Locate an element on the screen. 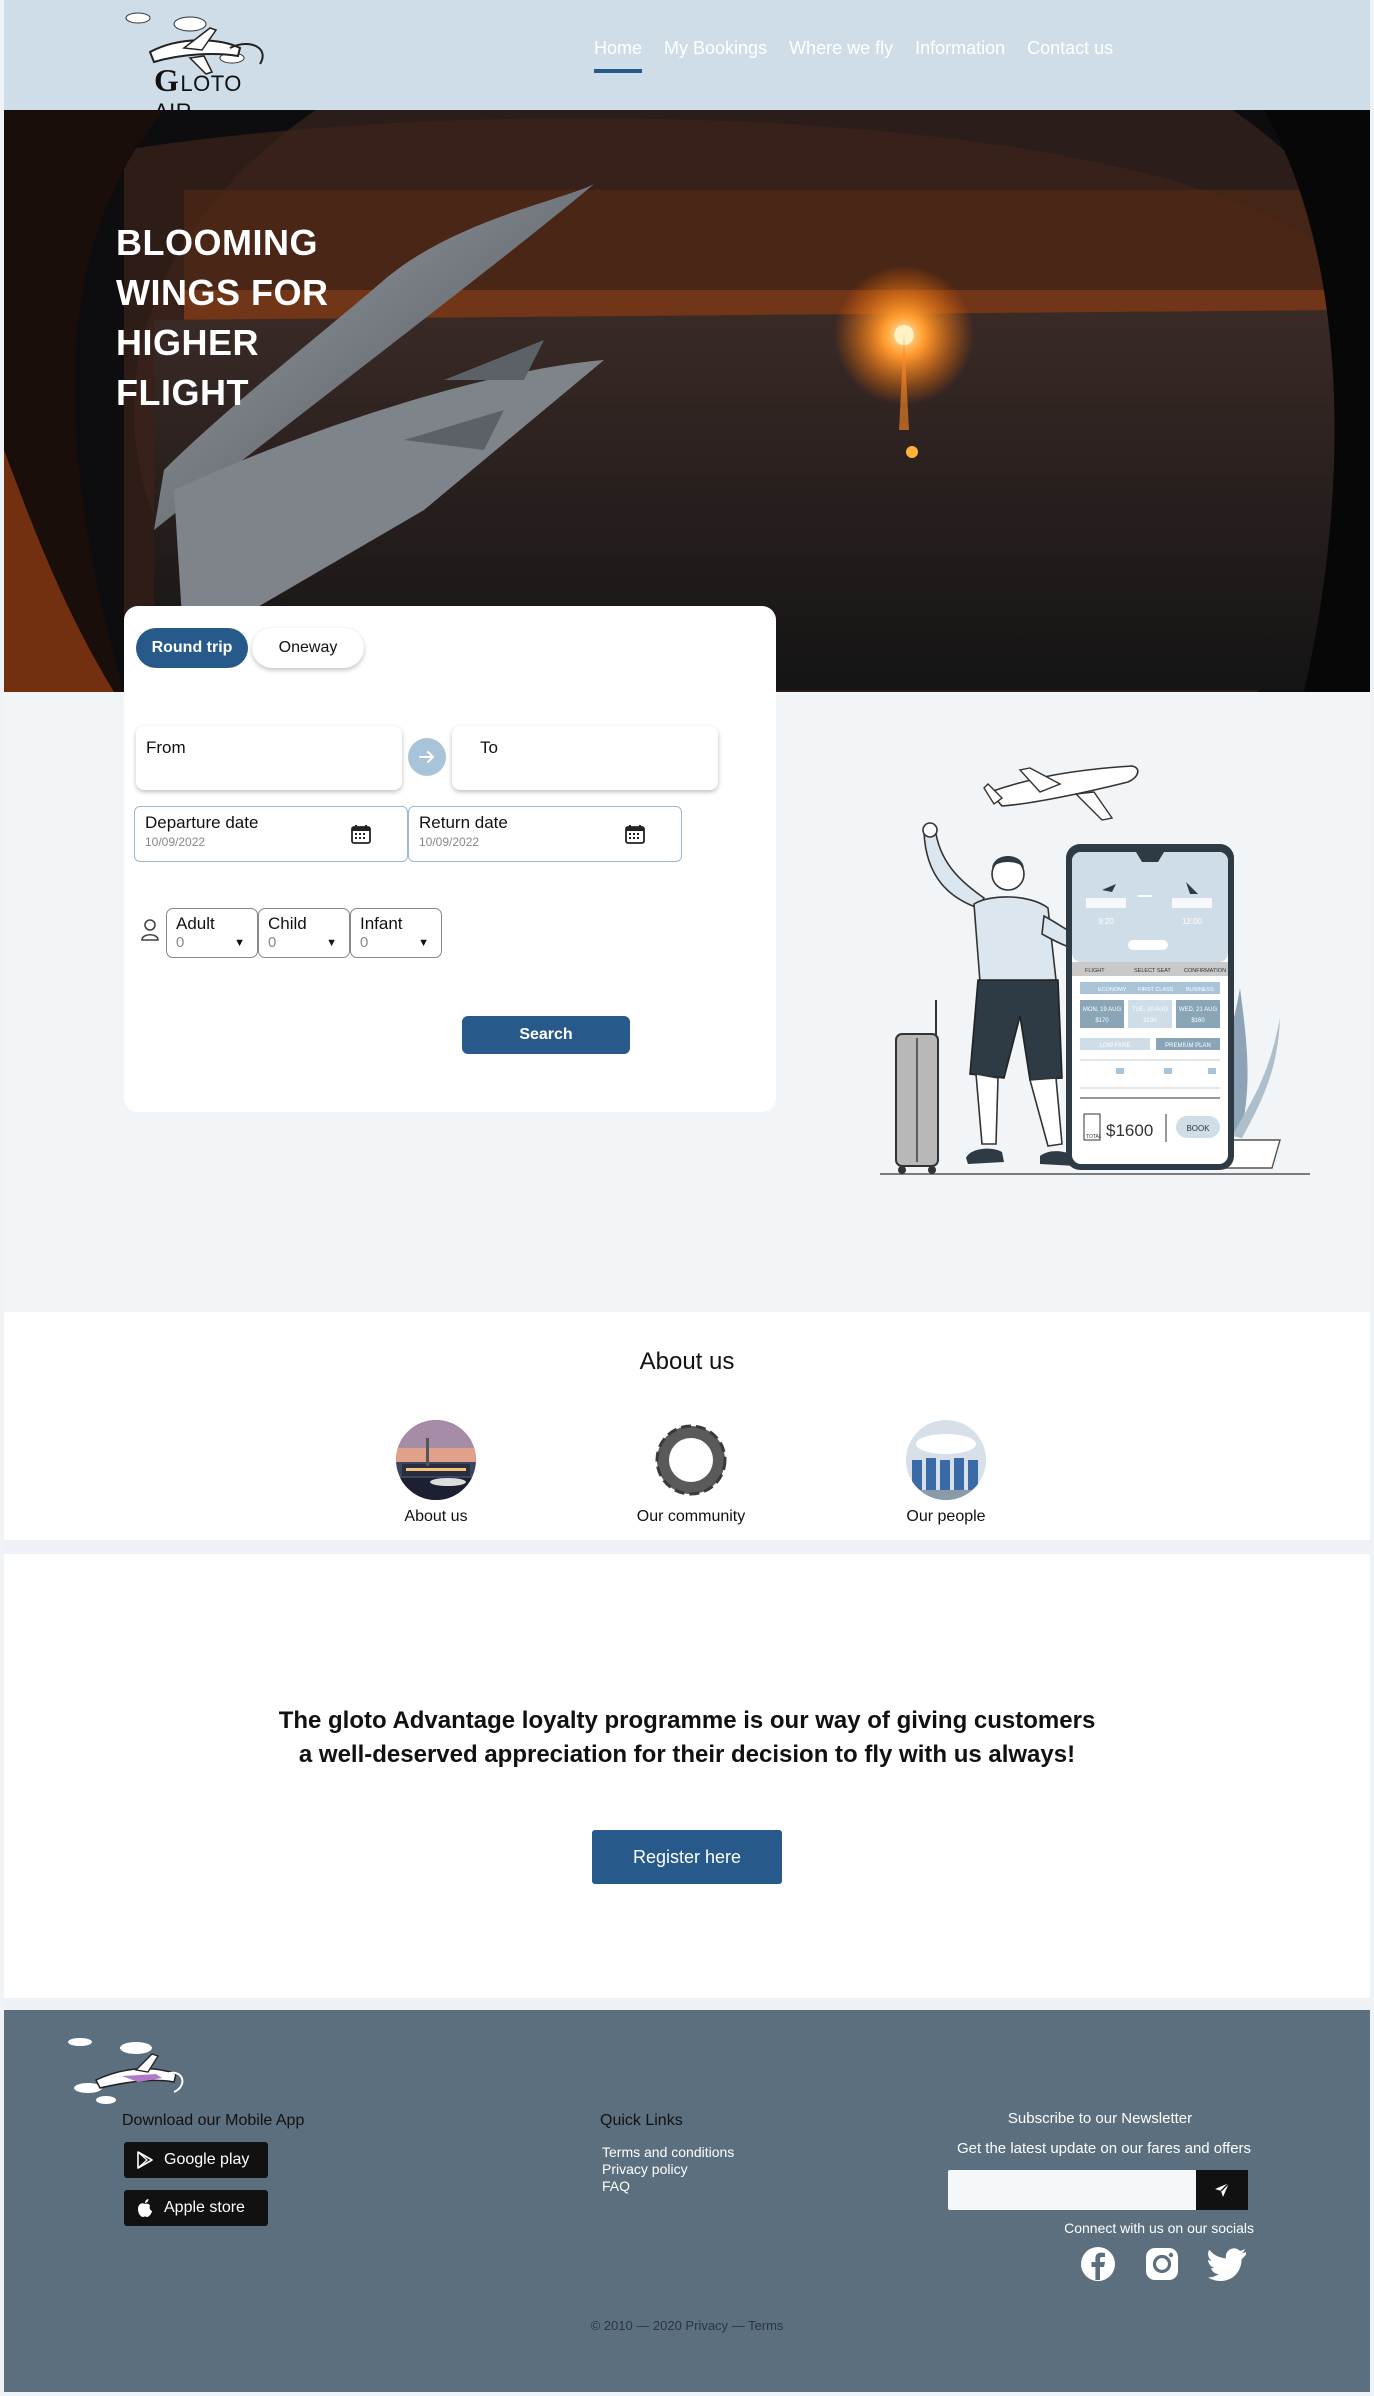 The image size is (1374, 2396). phone-total-label: TOTAL is located at coordinates (1094, 1137).